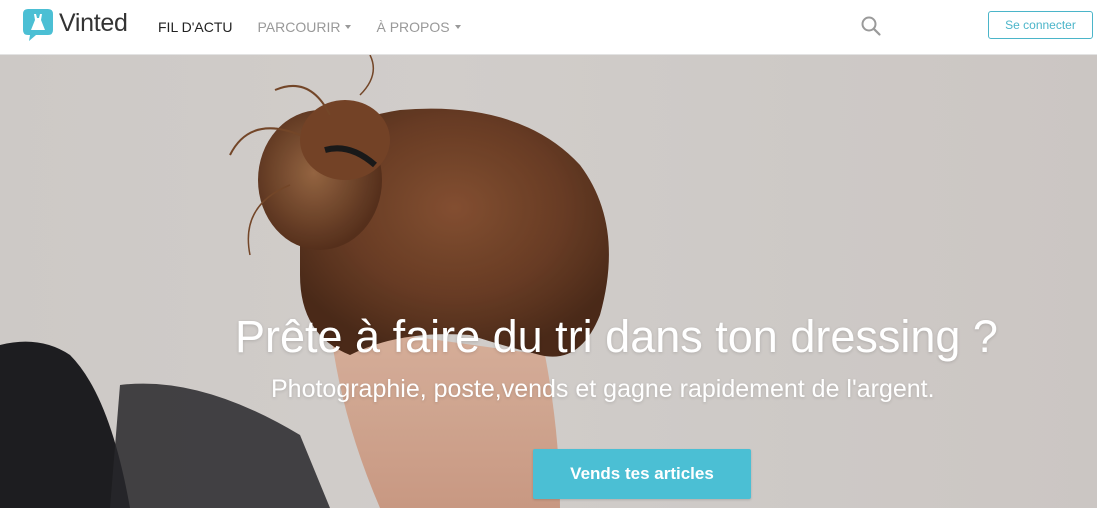 The height and width of the screenshot is (508, 1097). What do you see at coordinates (1040, 25) in the screenshot?
I see `login-button: Se connecter` at bounding box center [1040, 25].